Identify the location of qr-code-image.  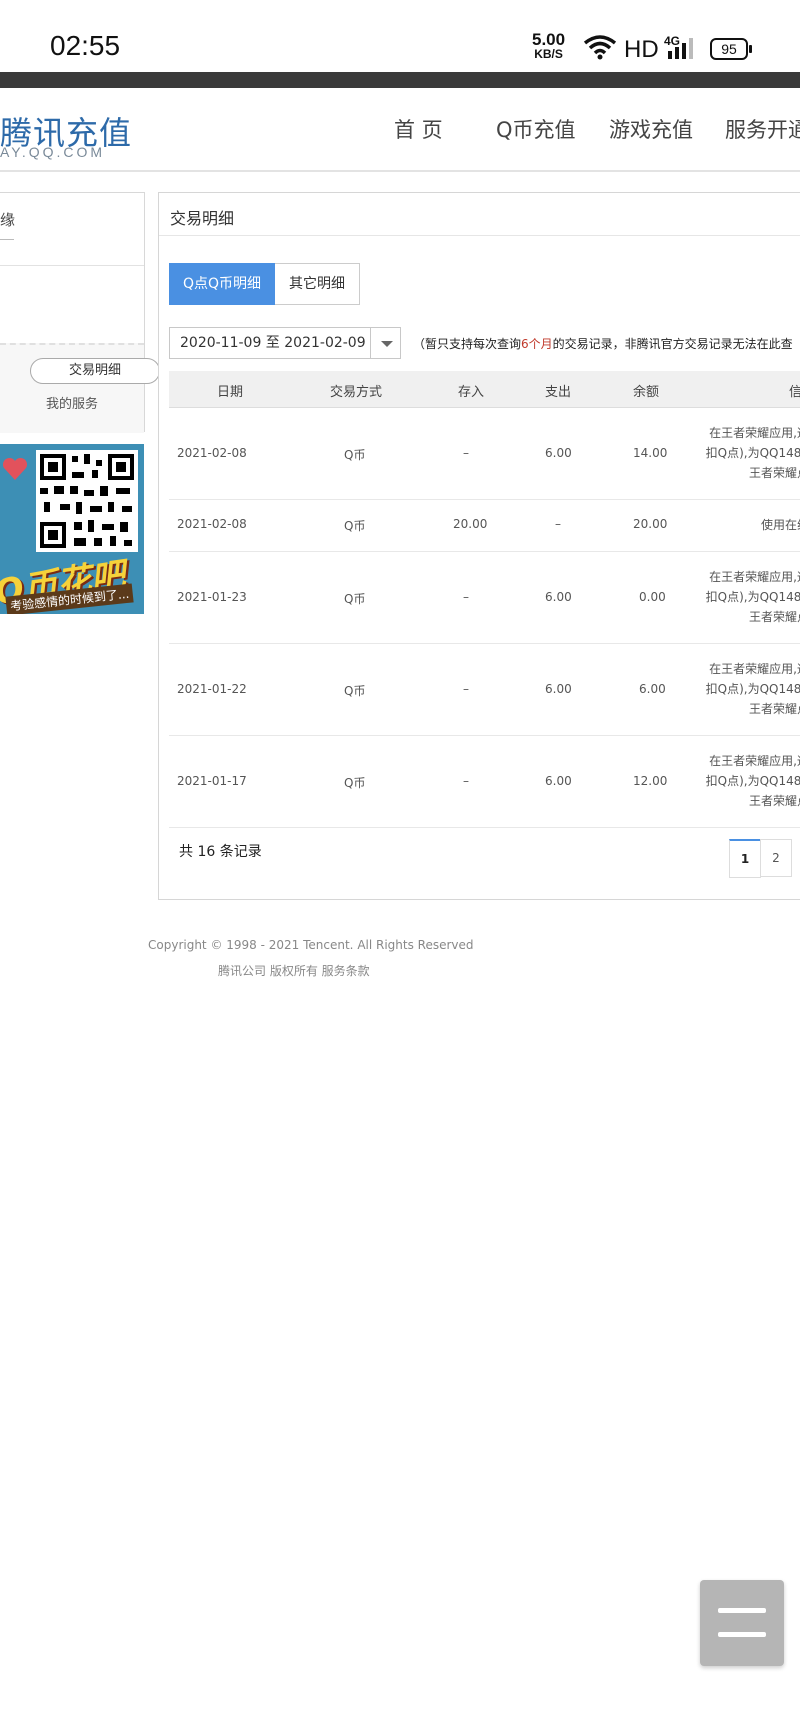
(87, 501).